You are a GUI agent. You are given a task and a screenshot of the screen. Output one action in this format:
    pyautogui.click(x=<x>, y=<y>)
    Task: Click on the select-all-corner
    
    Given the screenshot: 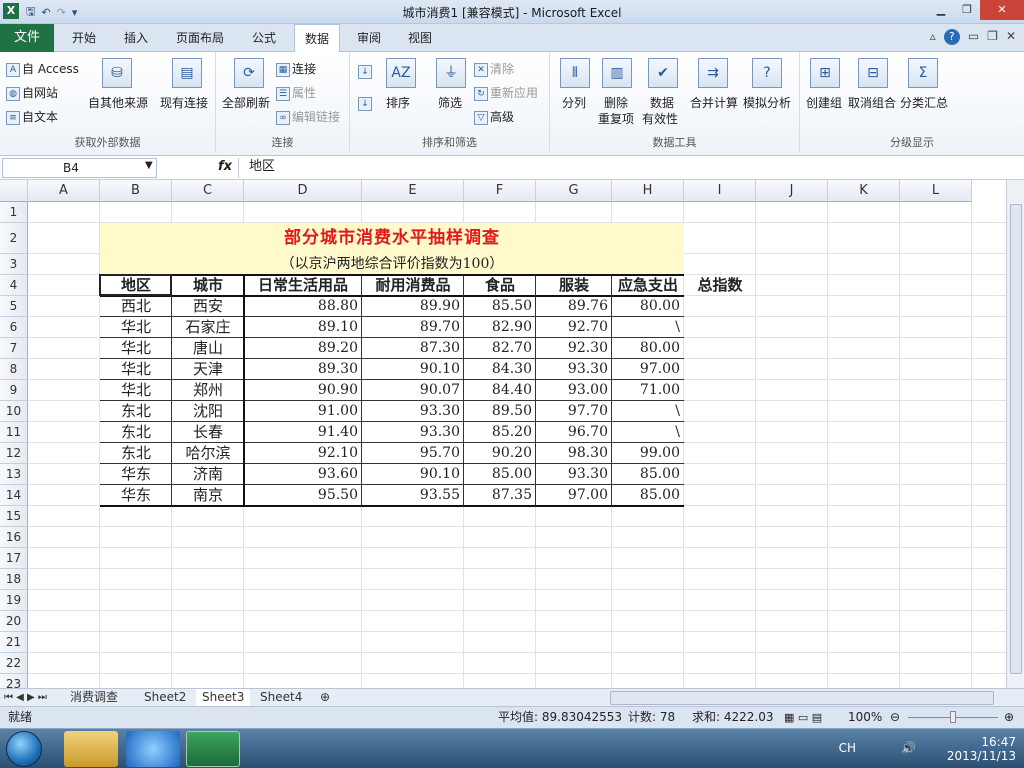 What is the action you would take?
    pyautogui.click(x=14, y=191)
    